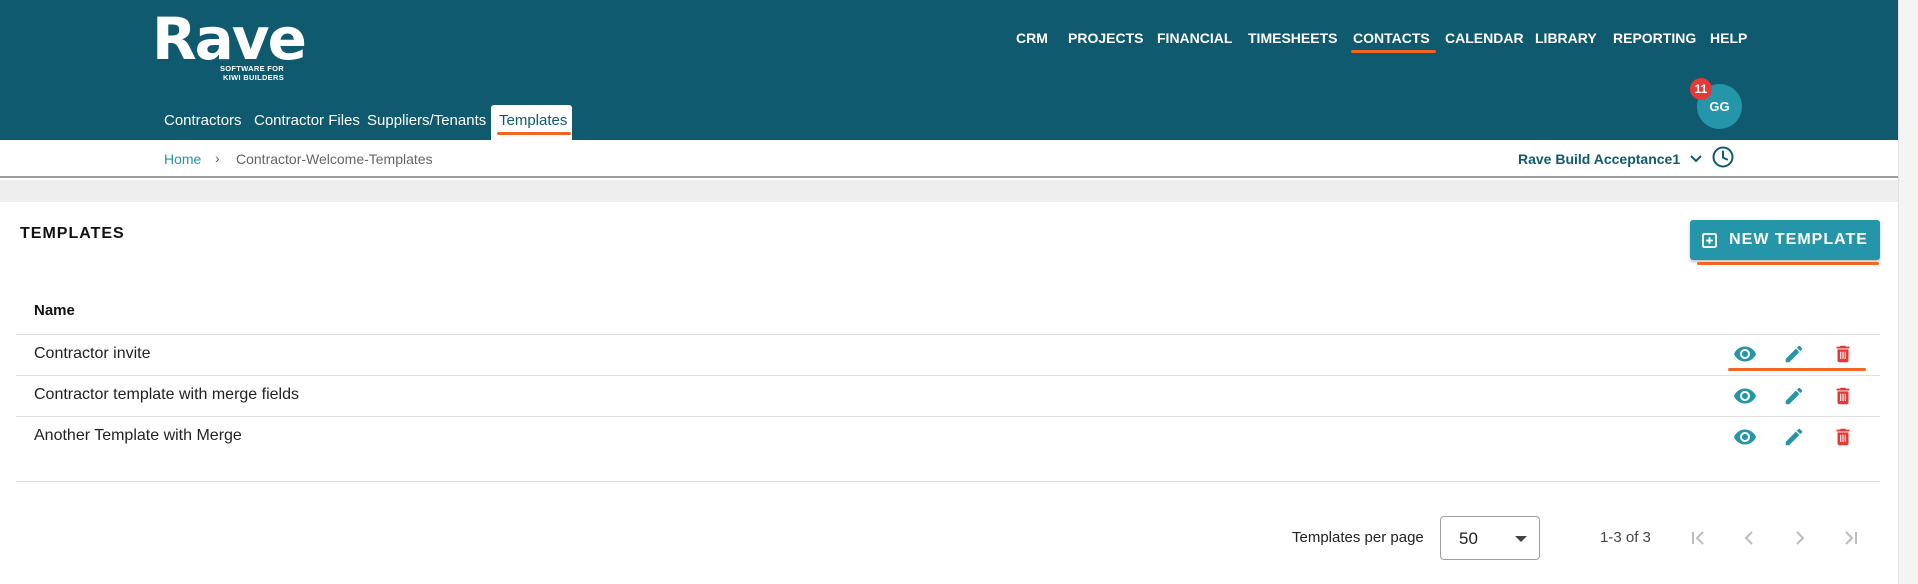 This screenshot has width=1918, height=584. What do you see at coordinates (1908, 292) in the screenshot?
I see `scrollbar` at bounding box center [1908, 292].